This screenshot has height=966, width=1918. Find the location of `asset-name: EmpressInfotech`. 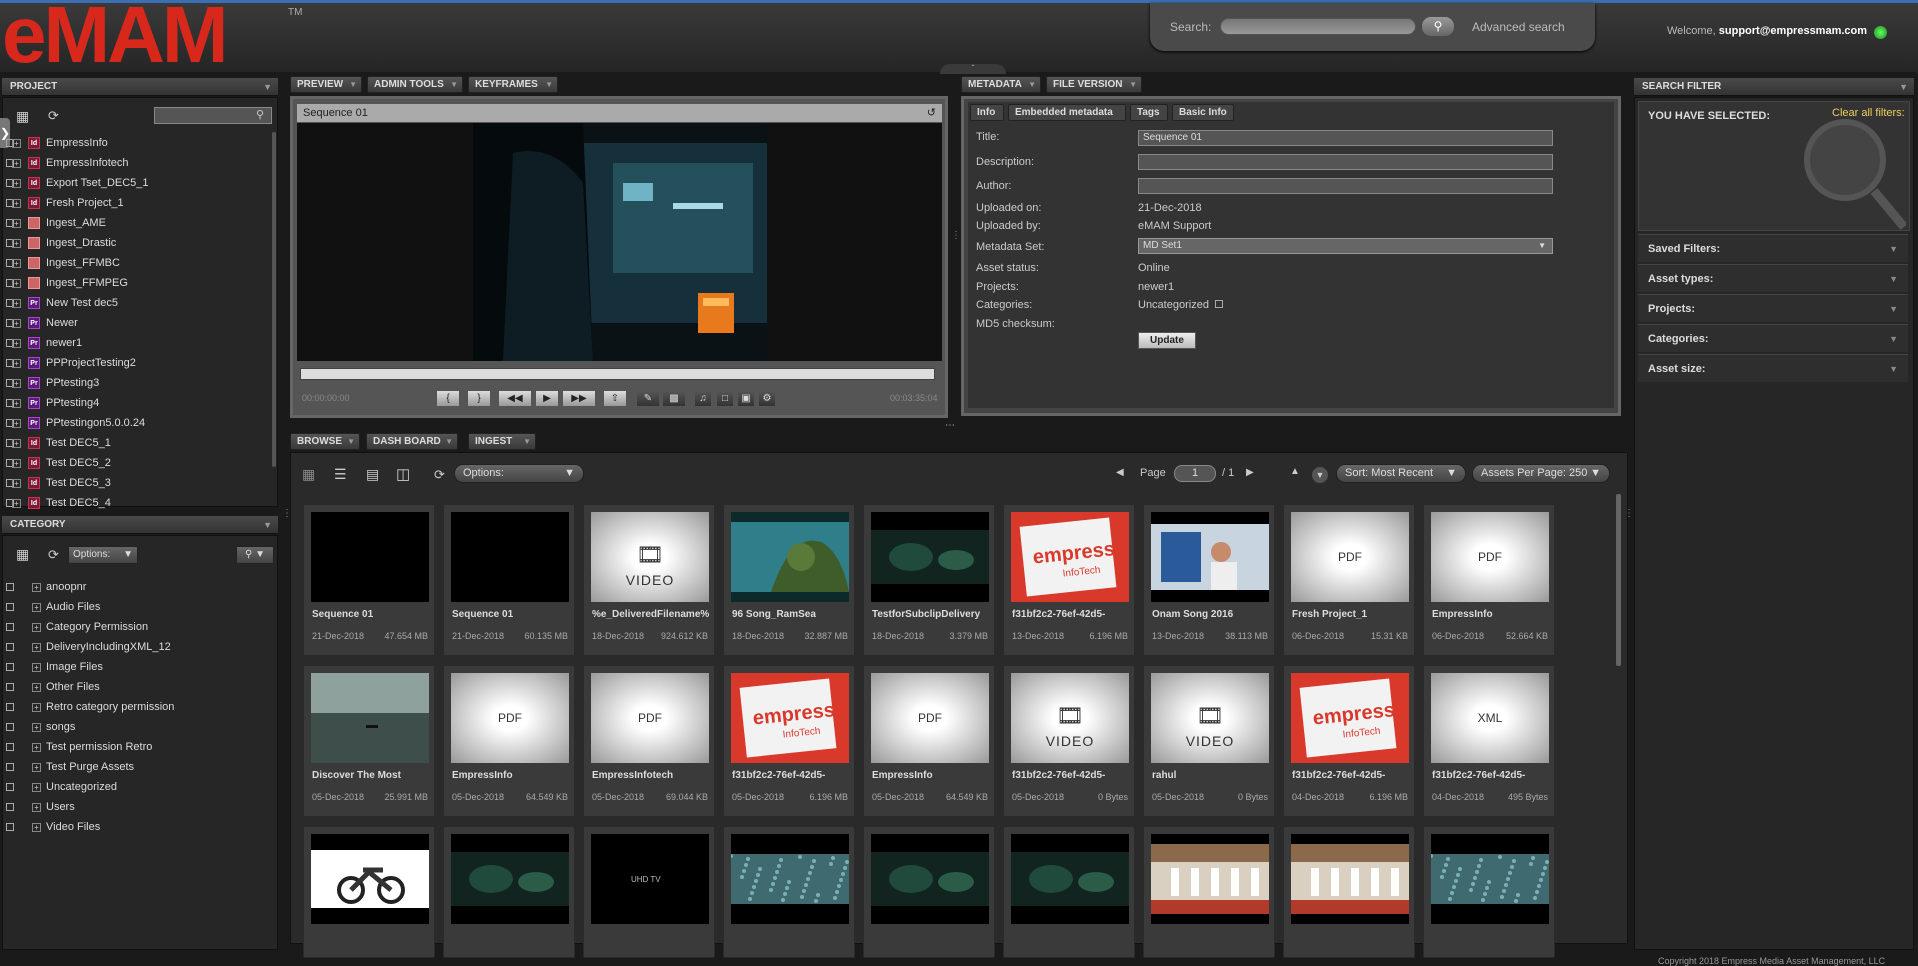

asset-name: EmpressInfotech is located at coordinates (651, 775).